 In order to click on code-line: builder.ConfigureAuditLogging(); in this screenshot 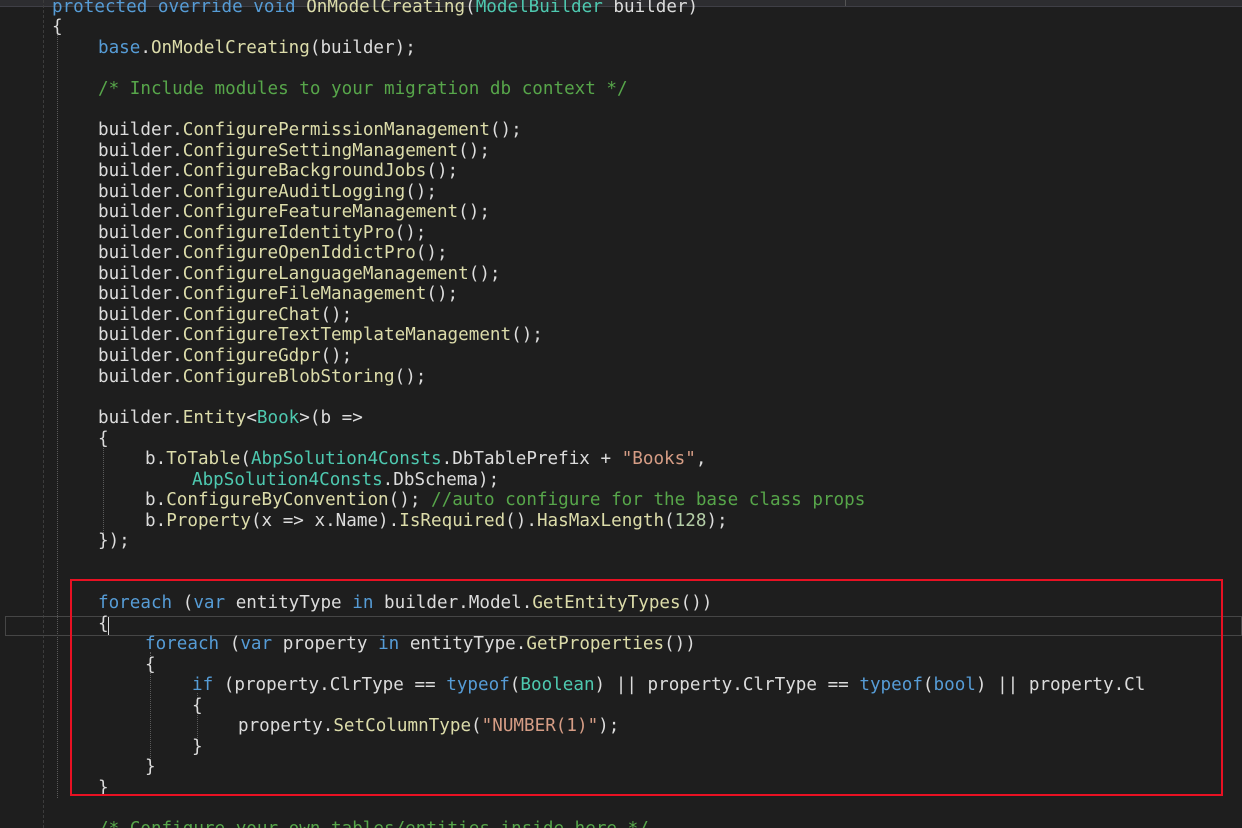, I will do `click(267, 192)`.